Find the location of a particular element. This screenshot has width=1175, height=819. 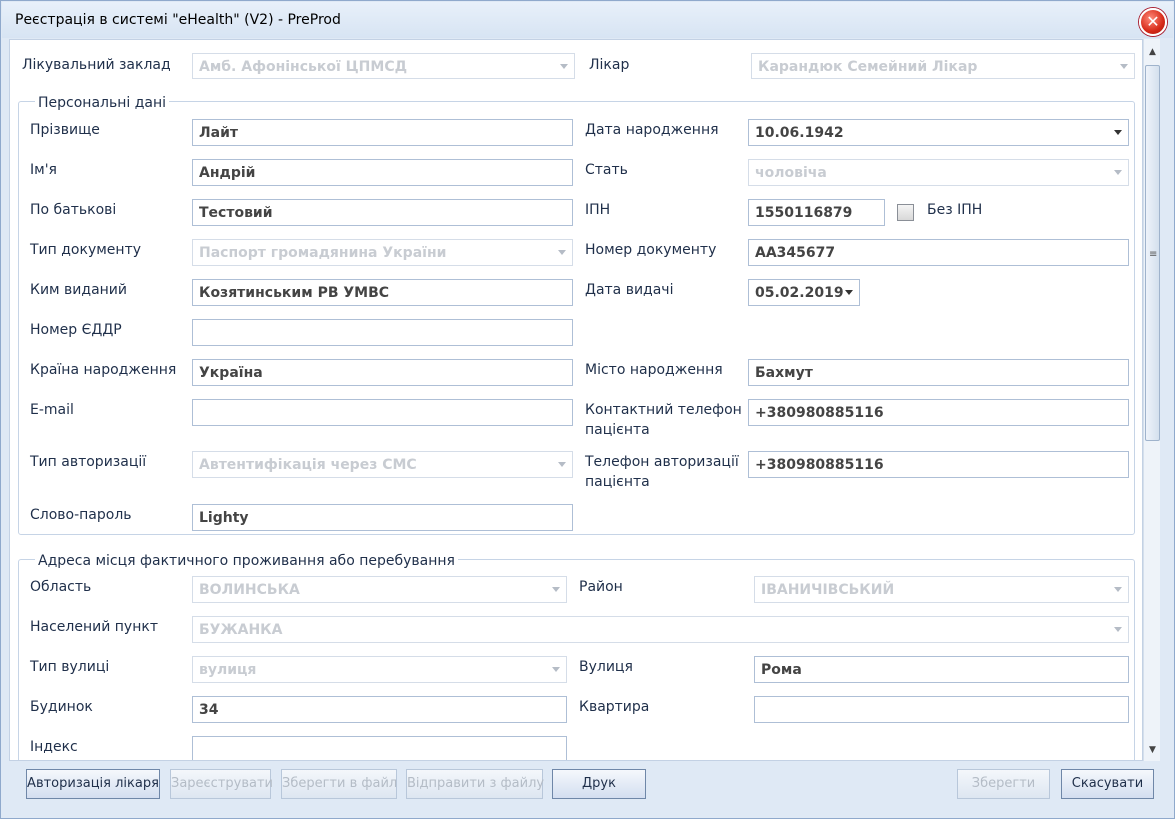

issue-date-picker: 05.02.2019 is located at coordinates (804, 292).